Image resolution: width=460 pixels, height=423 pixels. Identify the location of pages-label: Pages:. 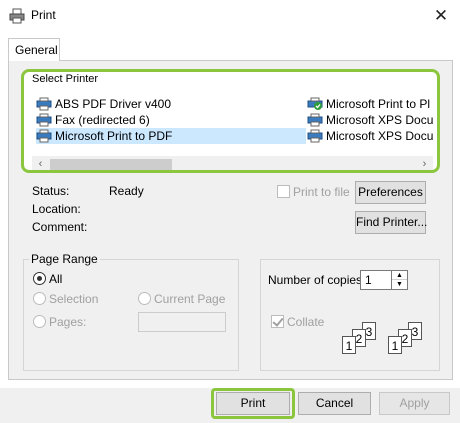
(68, 322).